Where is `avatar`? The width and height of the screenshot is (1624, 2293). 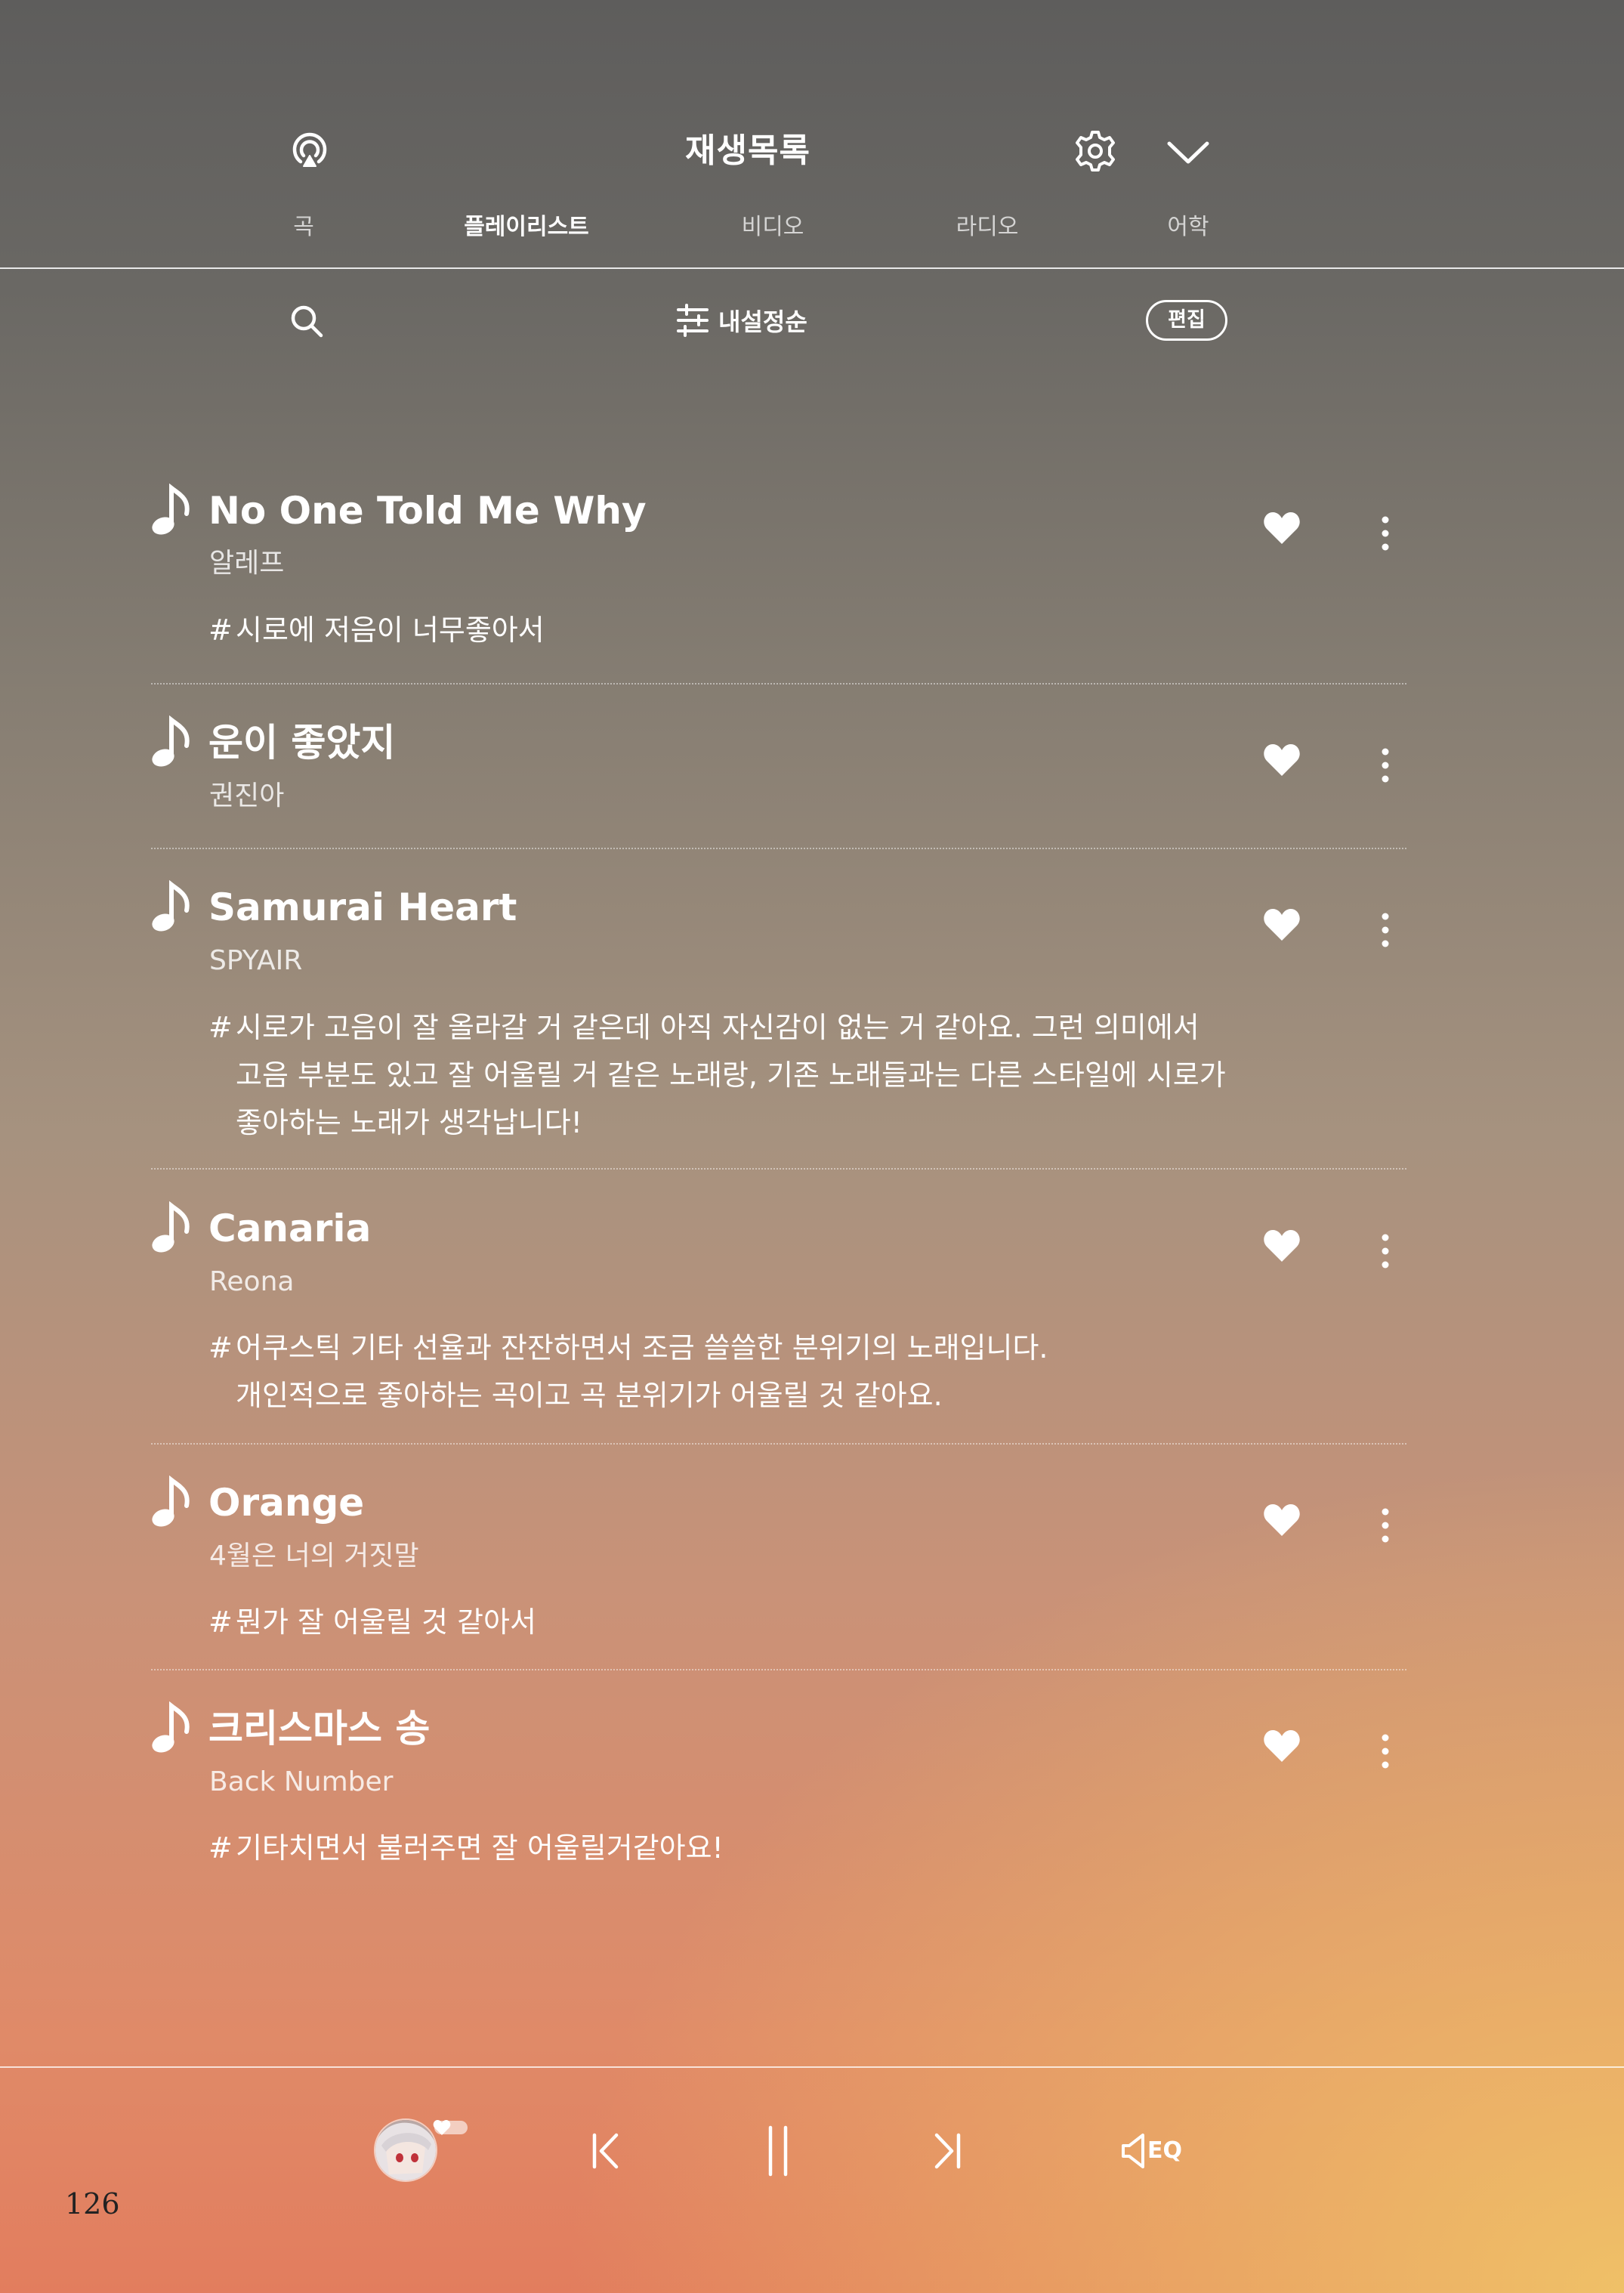 avatar is located at coordinates (406, 2150).